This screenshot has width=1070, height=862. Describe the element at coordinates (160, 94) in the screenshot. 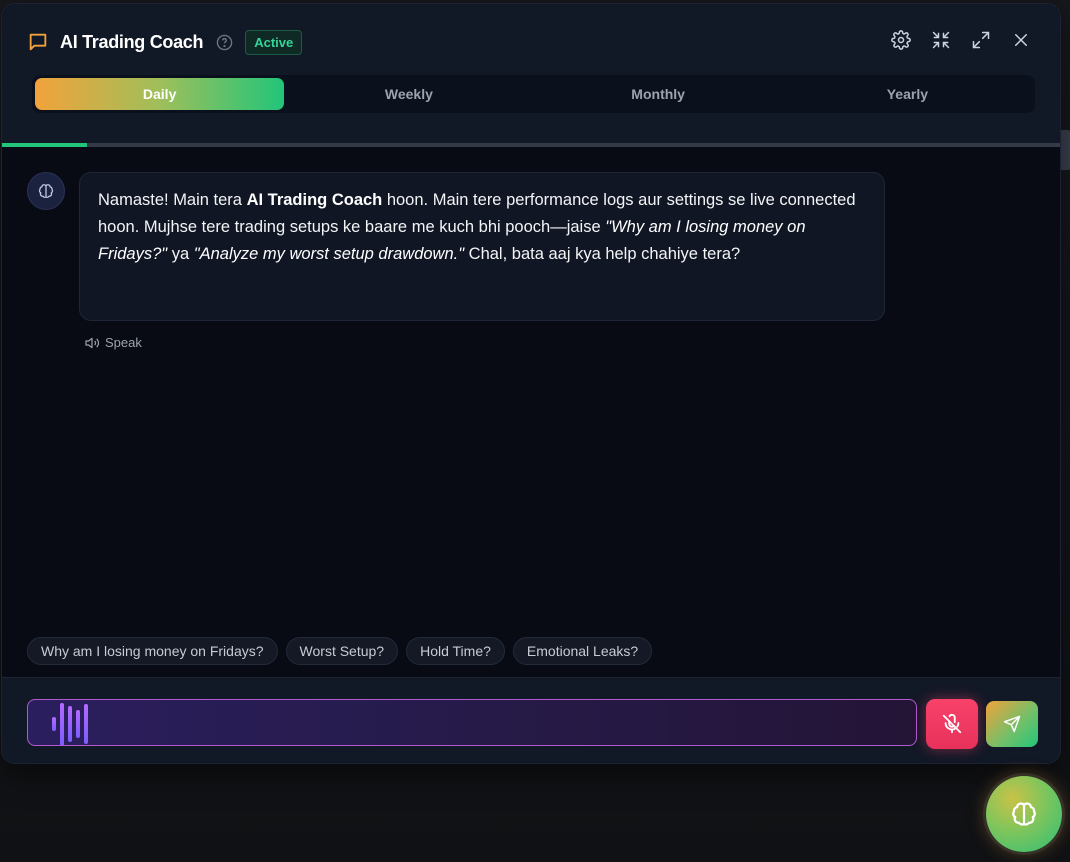

I see `tab-daily: Daily` at that location.